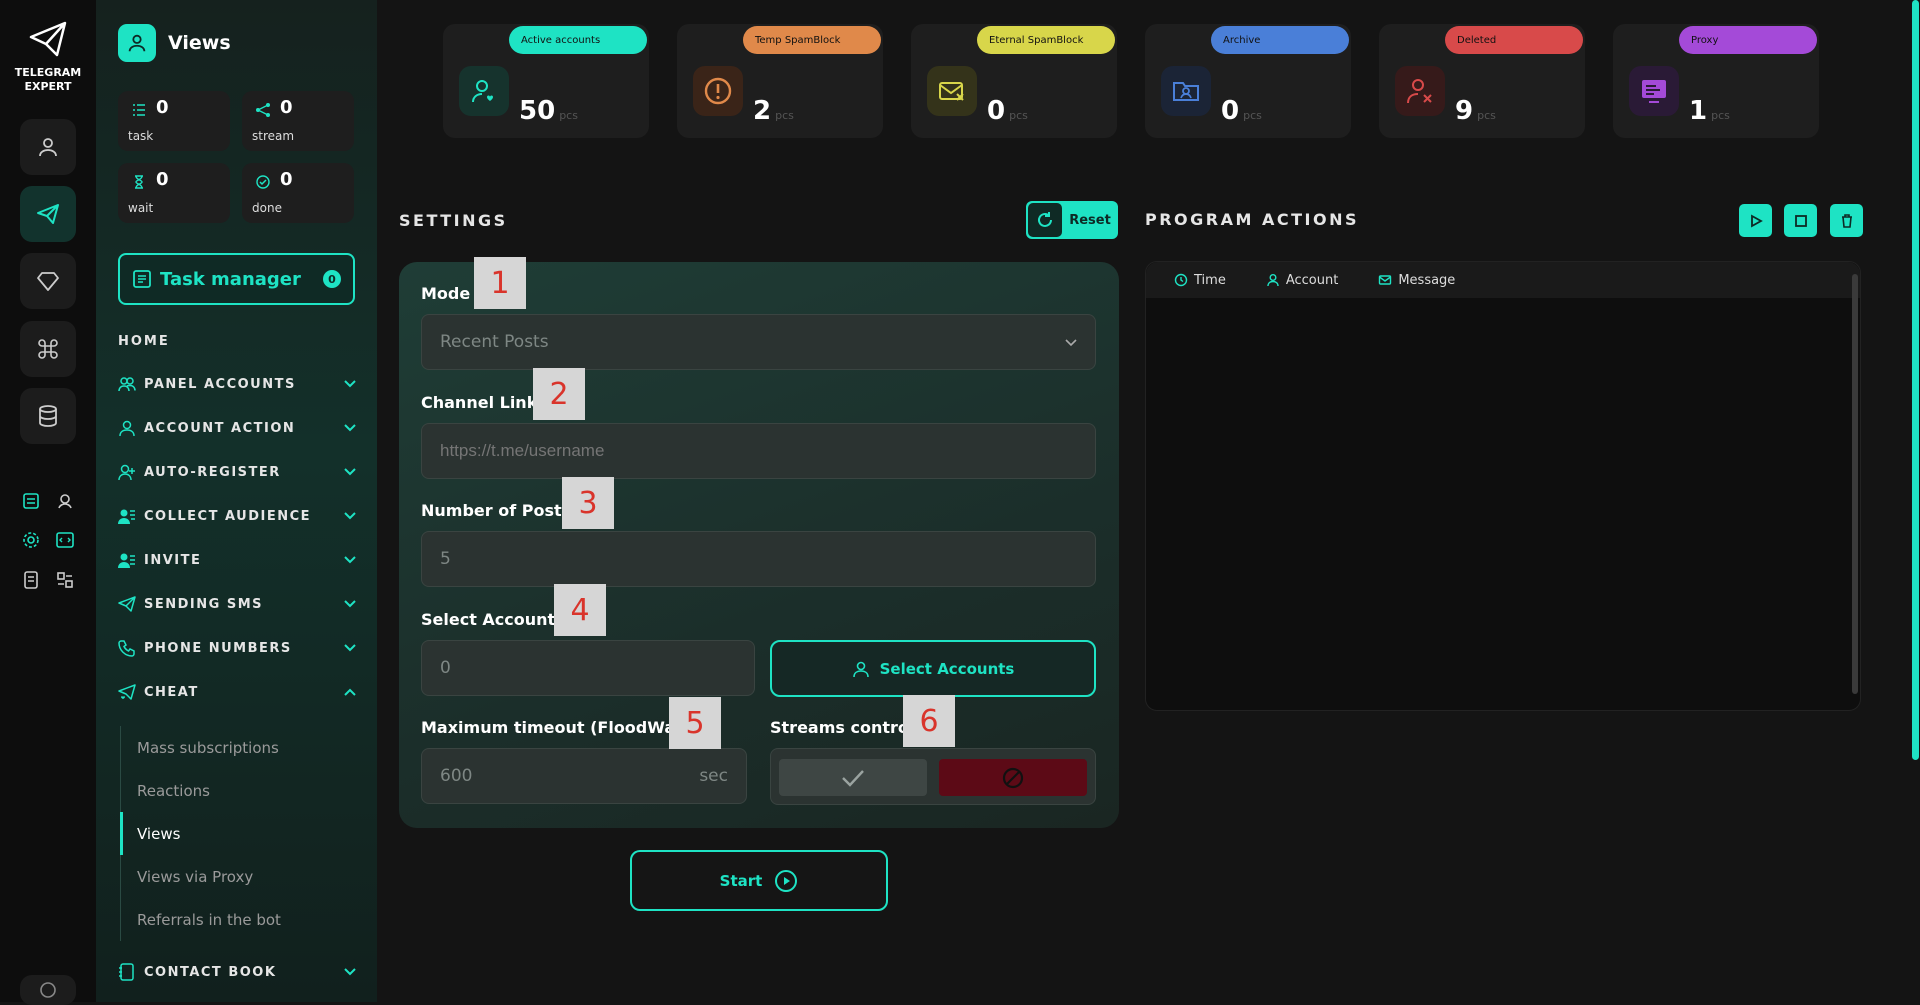 The image size is (1920, 1005). I want to click on rail-profile-button, so click(48, 147).